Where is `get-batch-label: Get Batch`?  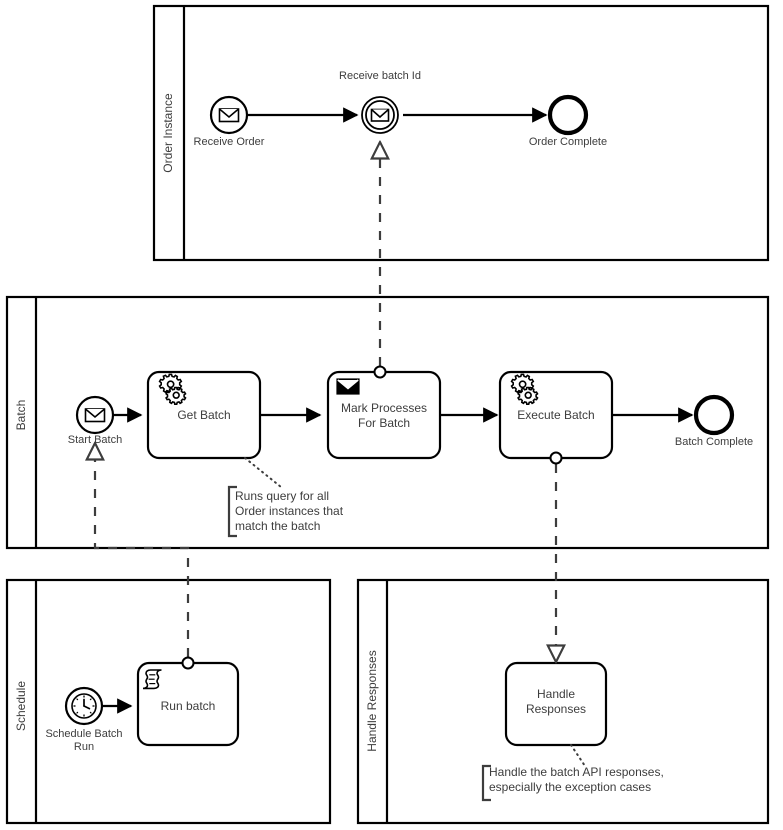
get-batch-label: Get Batch is located at coordinates (203, 415).